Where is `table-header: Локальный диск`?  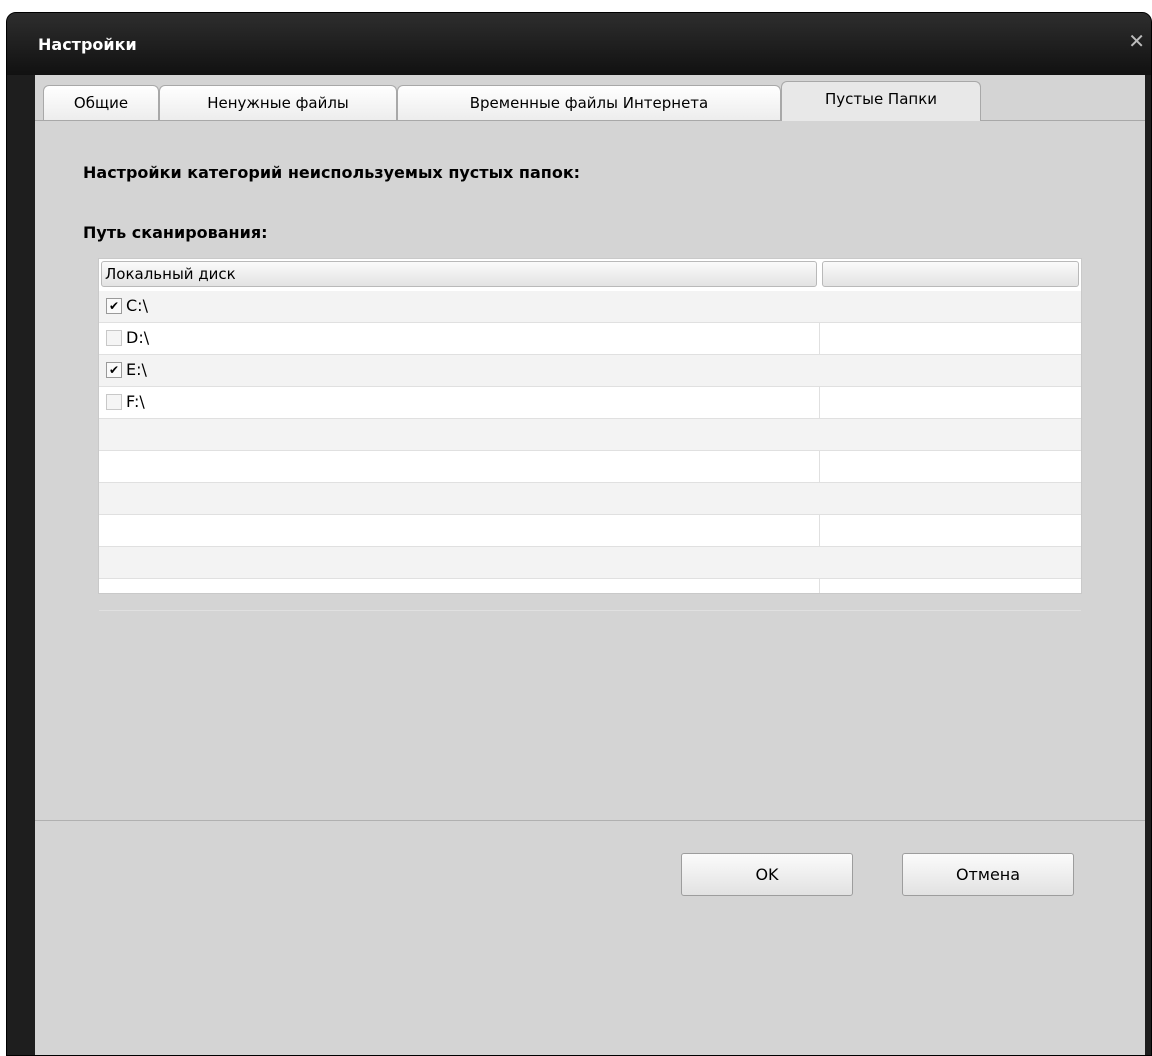
table-header: Локальный диск is located at coordinates (590, 275).